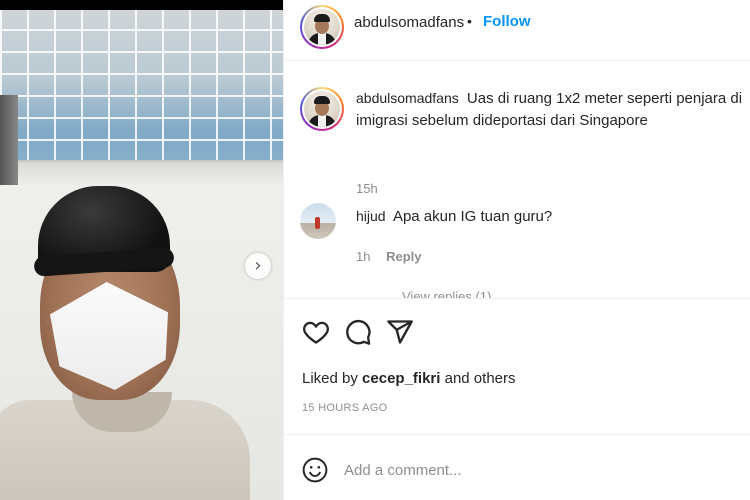 The width and height of the screenshot is (750, 500). I want to click on heart-icon, so click(316, 332).